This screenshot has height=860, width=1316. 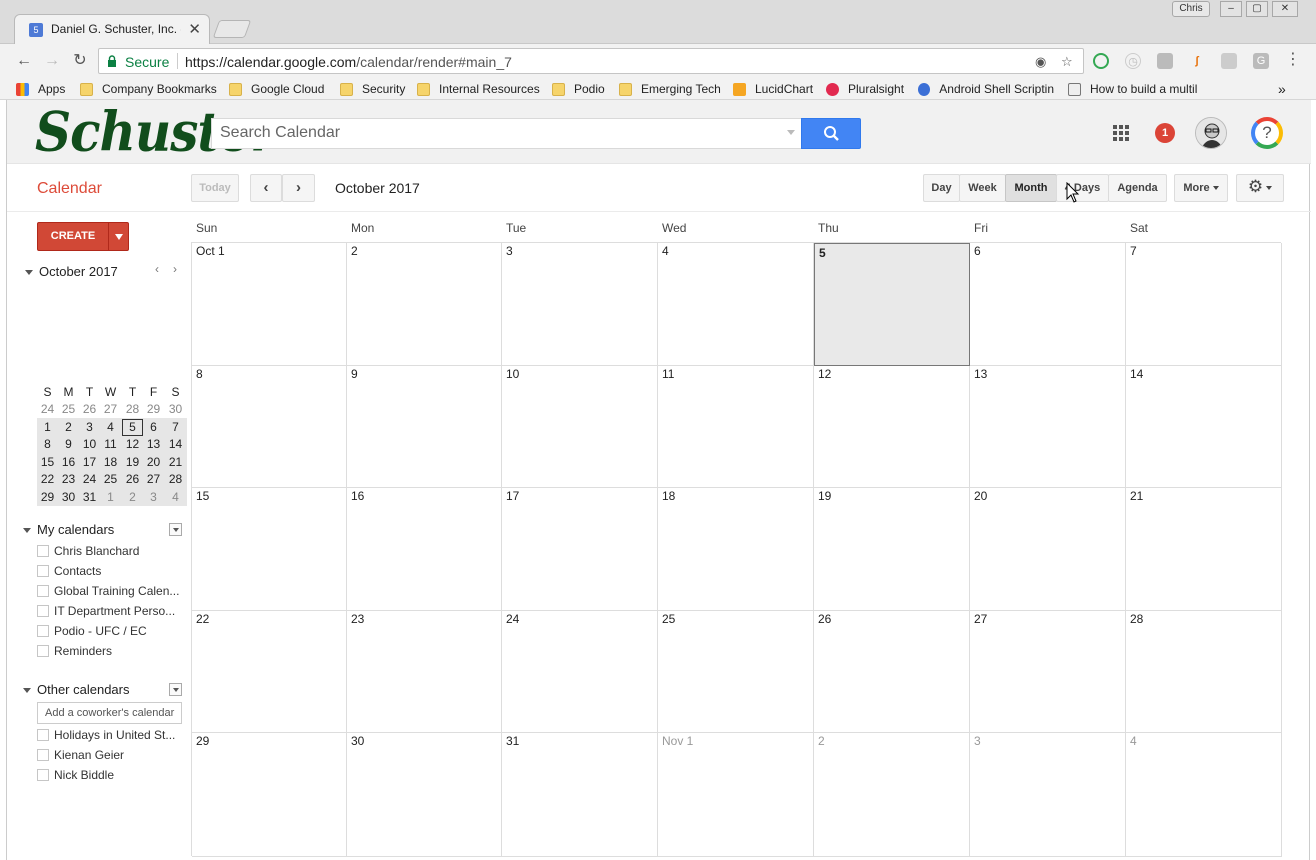 What do you see at coordinates (580, 672) in the screenshot?
I see `day-cell: 24` at bounding box center [580, 672].